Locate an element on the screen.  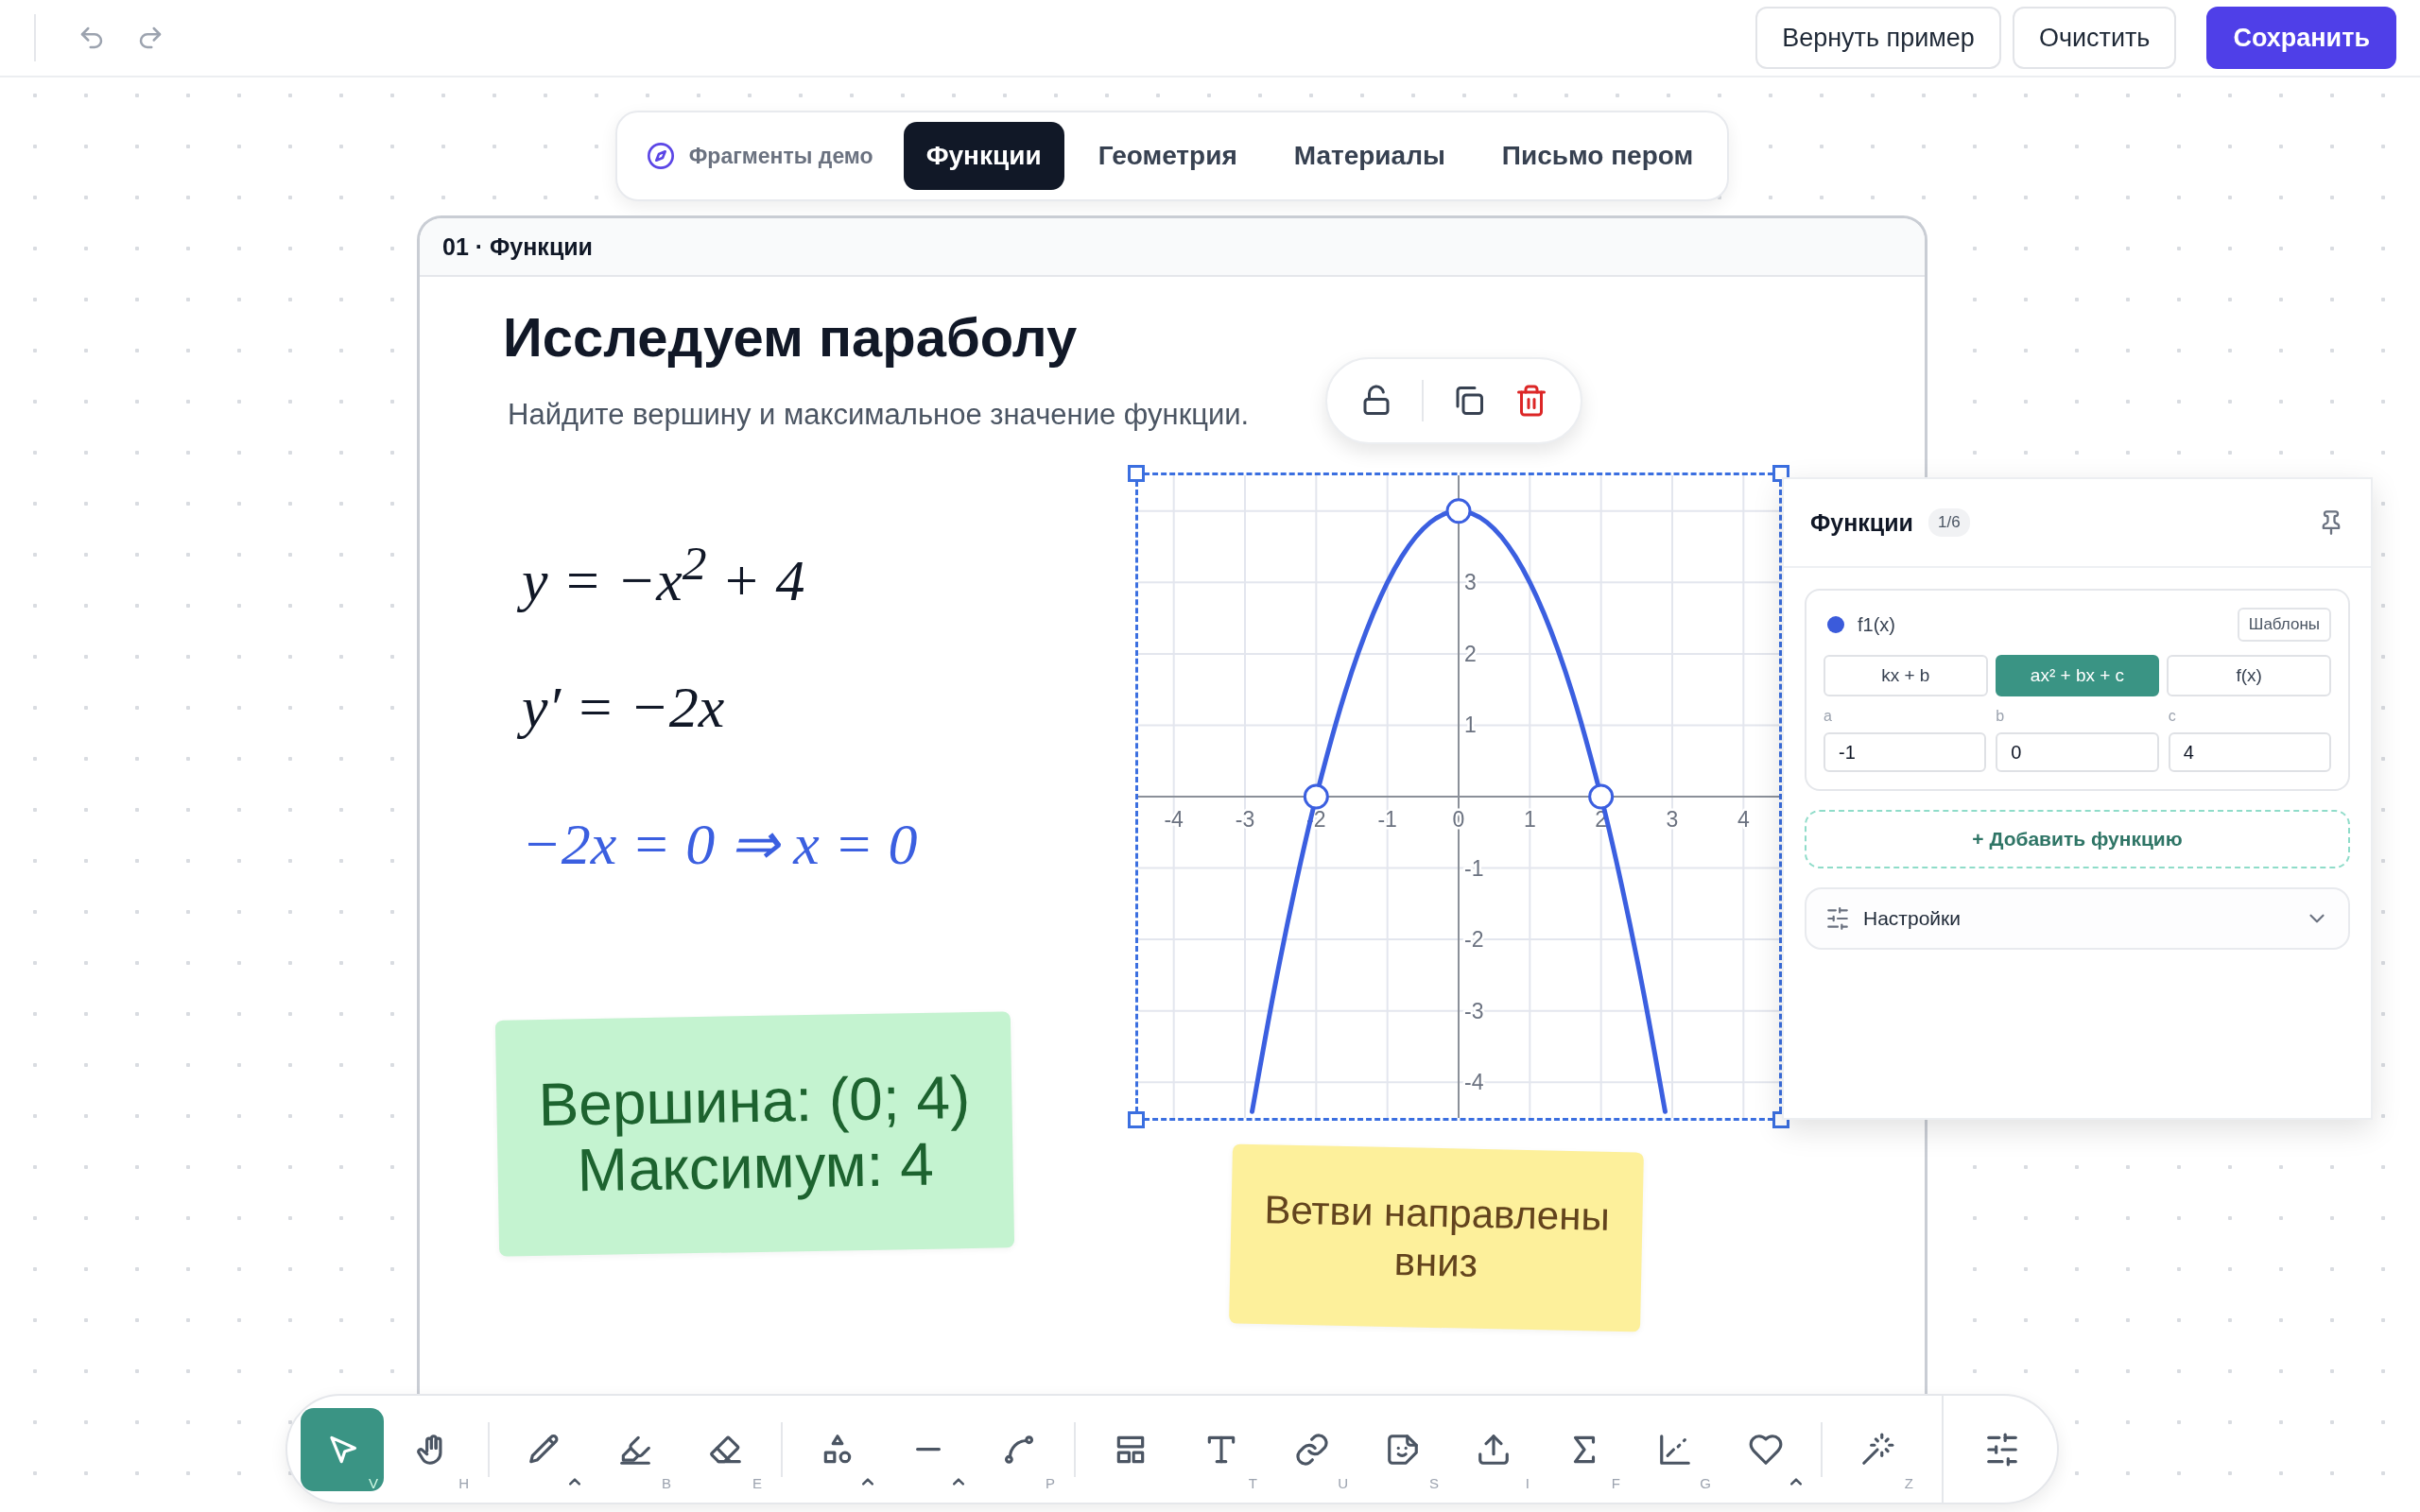
y-tick-label: 1 is located at coordinates (1470, 725).